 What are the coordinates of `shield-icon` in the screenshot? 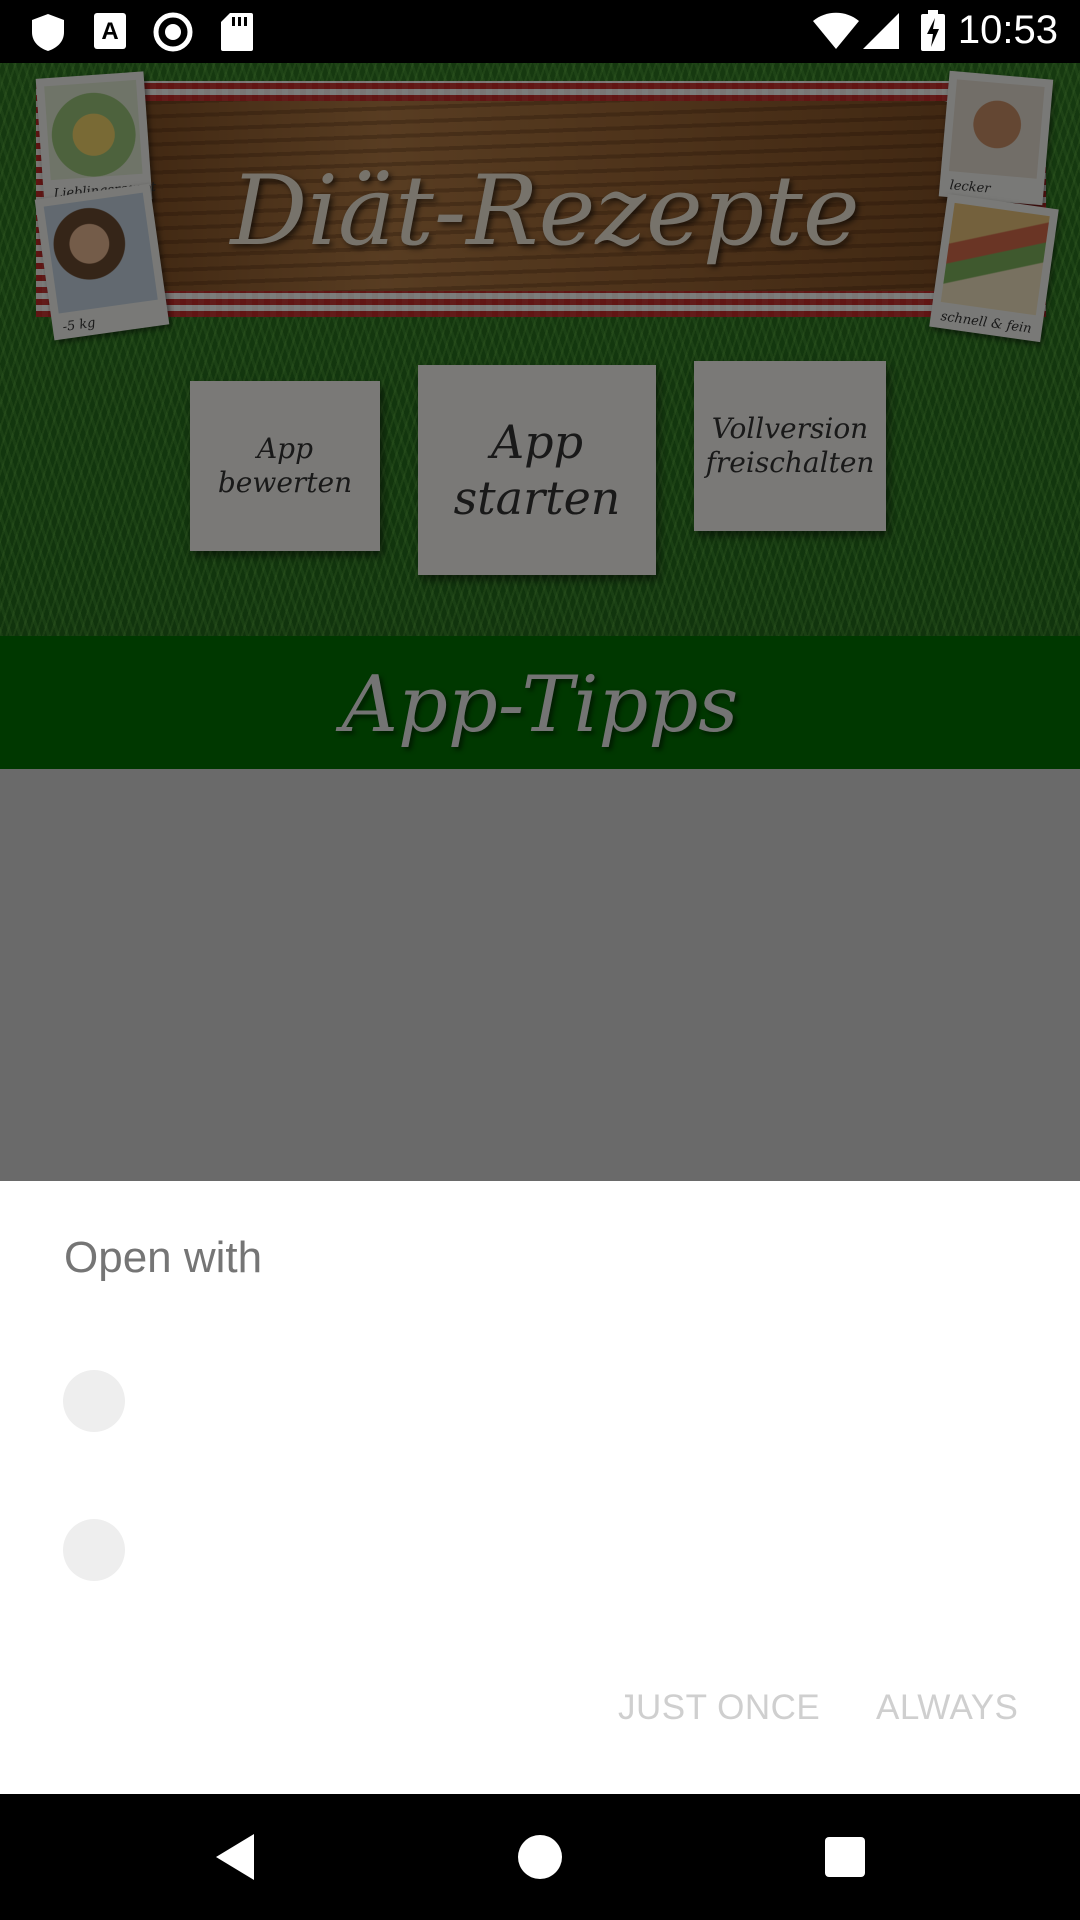 It's located at (48, 34).